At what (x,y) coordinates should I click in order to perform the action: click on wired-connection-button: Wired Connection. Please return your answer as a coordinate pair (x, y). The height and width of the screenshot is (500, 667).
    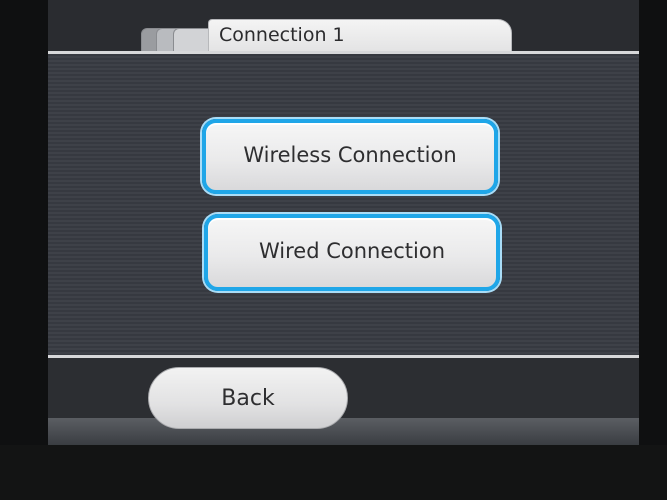
    Looking at the image, I should click on (352, 252).